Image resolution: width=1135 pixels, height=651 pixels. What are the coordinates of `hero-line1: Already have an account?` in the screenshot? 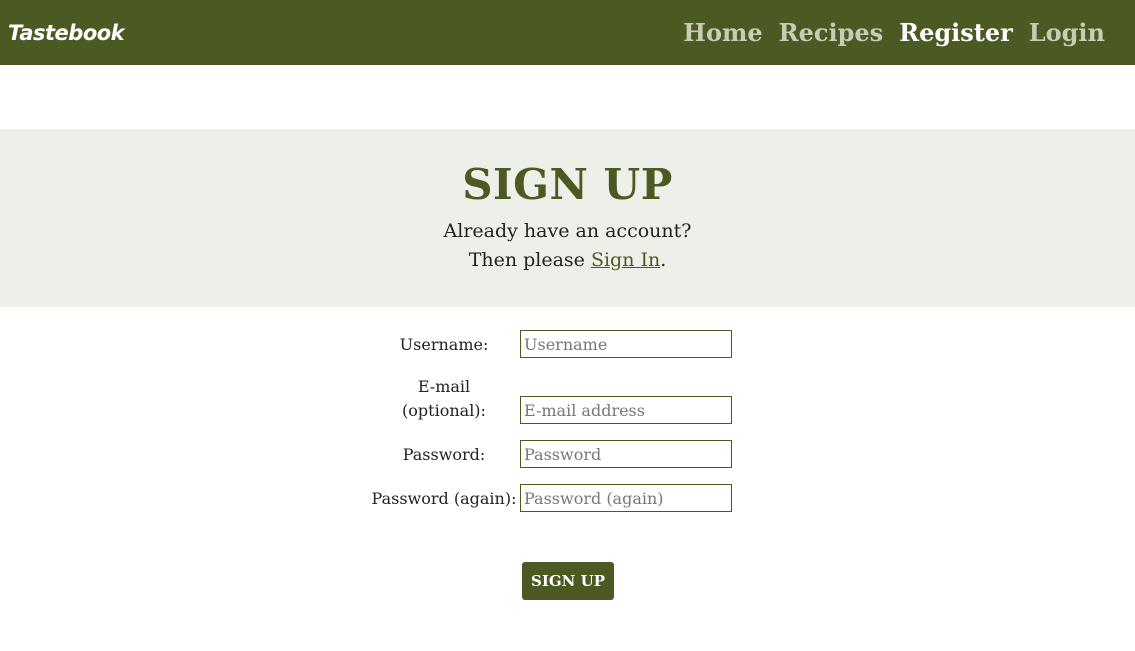 It's located at (567, 231).